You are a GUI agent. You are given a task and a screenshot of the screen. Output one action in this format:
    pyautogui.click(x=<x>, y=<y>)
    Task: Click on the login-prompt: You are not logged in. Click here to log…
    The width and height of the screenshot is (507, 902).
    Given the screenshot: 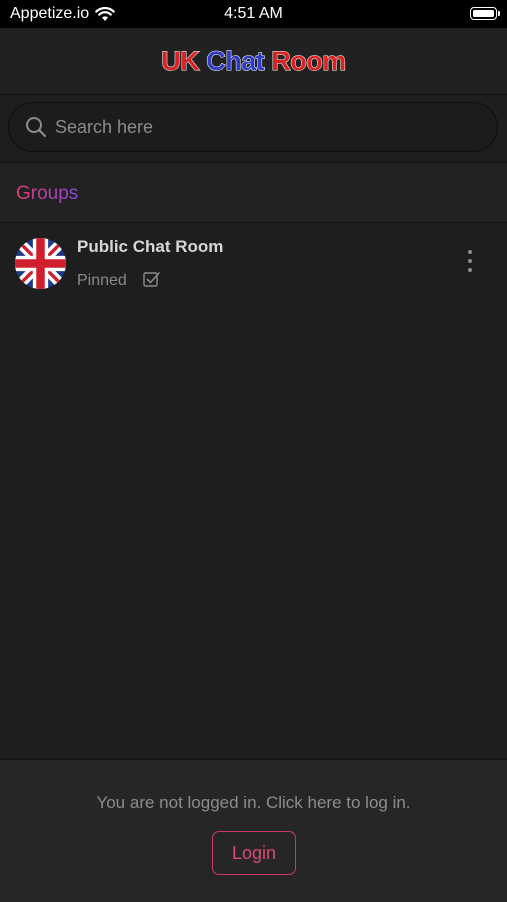 What is the action you would take?
    pyautogui.click(x=253, y=803)
    